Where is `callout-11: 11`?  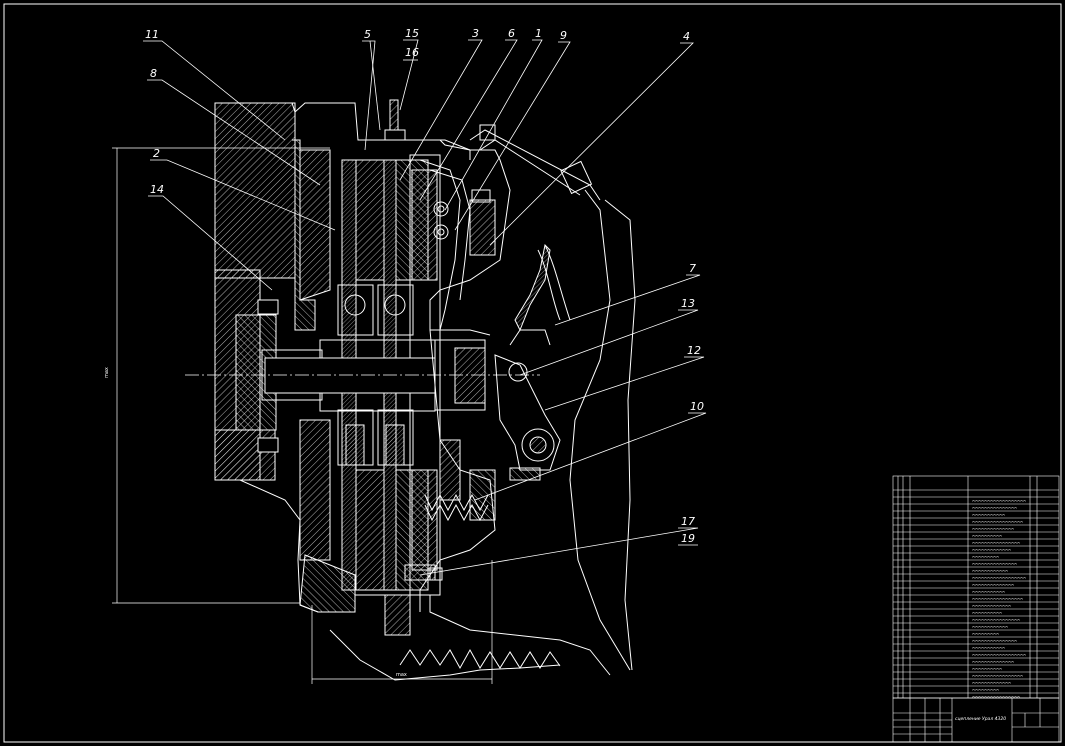
callout-11: 11 is located at coordinates (152, 34).